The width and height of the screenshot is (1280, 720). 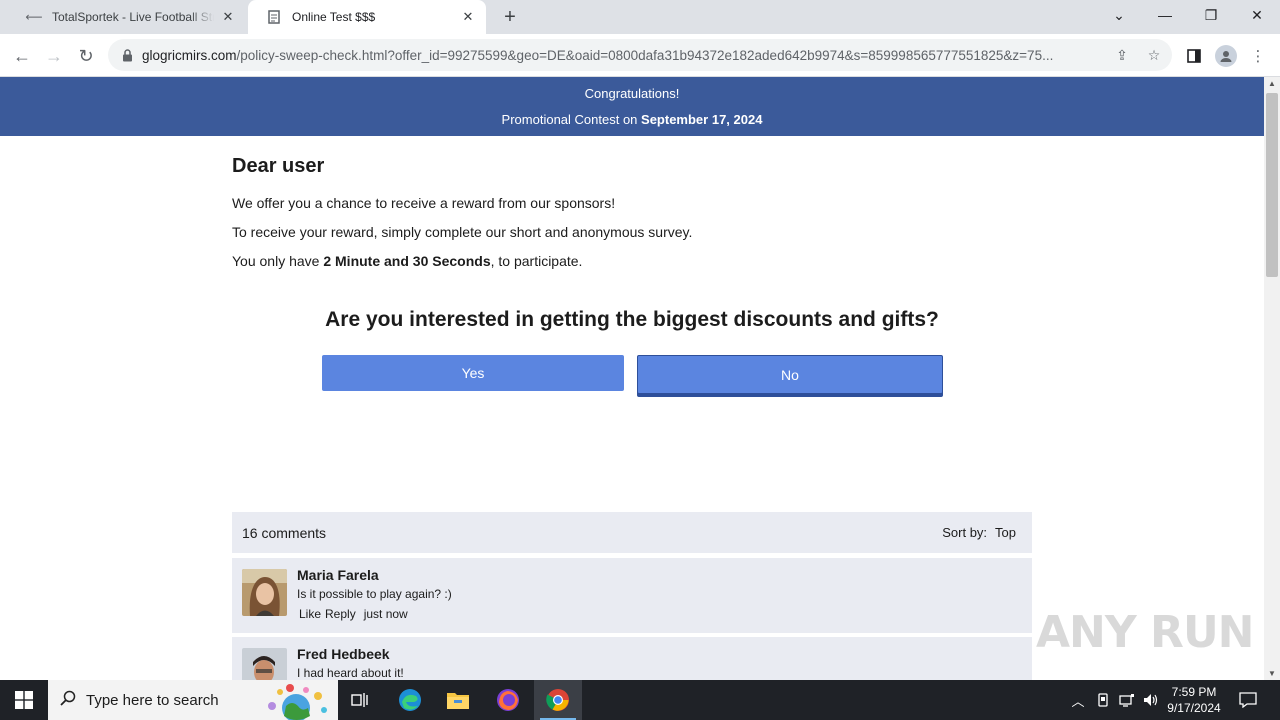 I want to click on clock-time: 7:59 PM, so click(x=1194, y=692).